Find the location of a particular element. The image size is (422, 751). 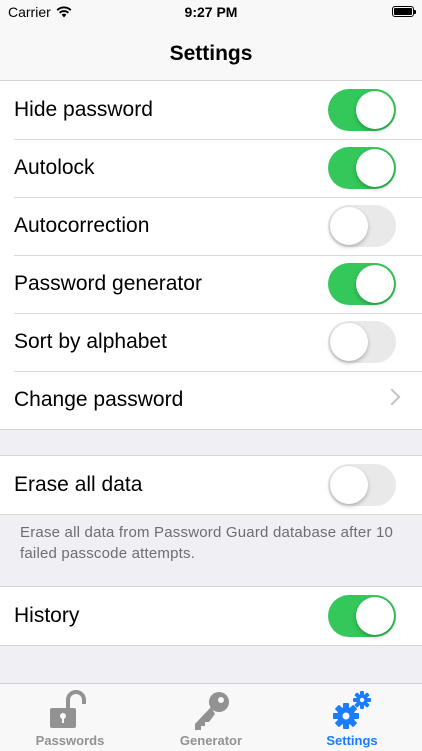

gears-icon is located at coordinates (352, 710).